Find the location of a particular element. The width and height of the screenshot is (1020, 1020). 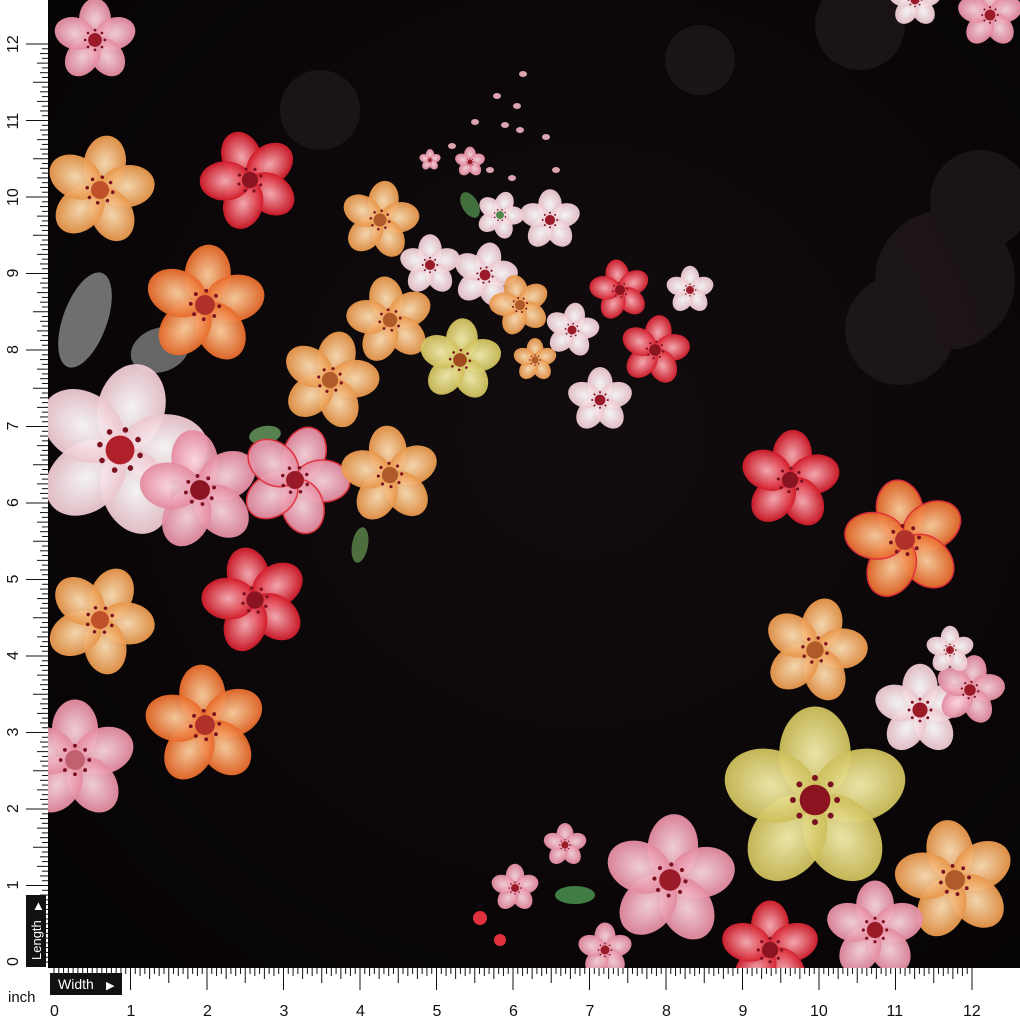

left-ruler-number: 2 is located at coordinates (13, 808).